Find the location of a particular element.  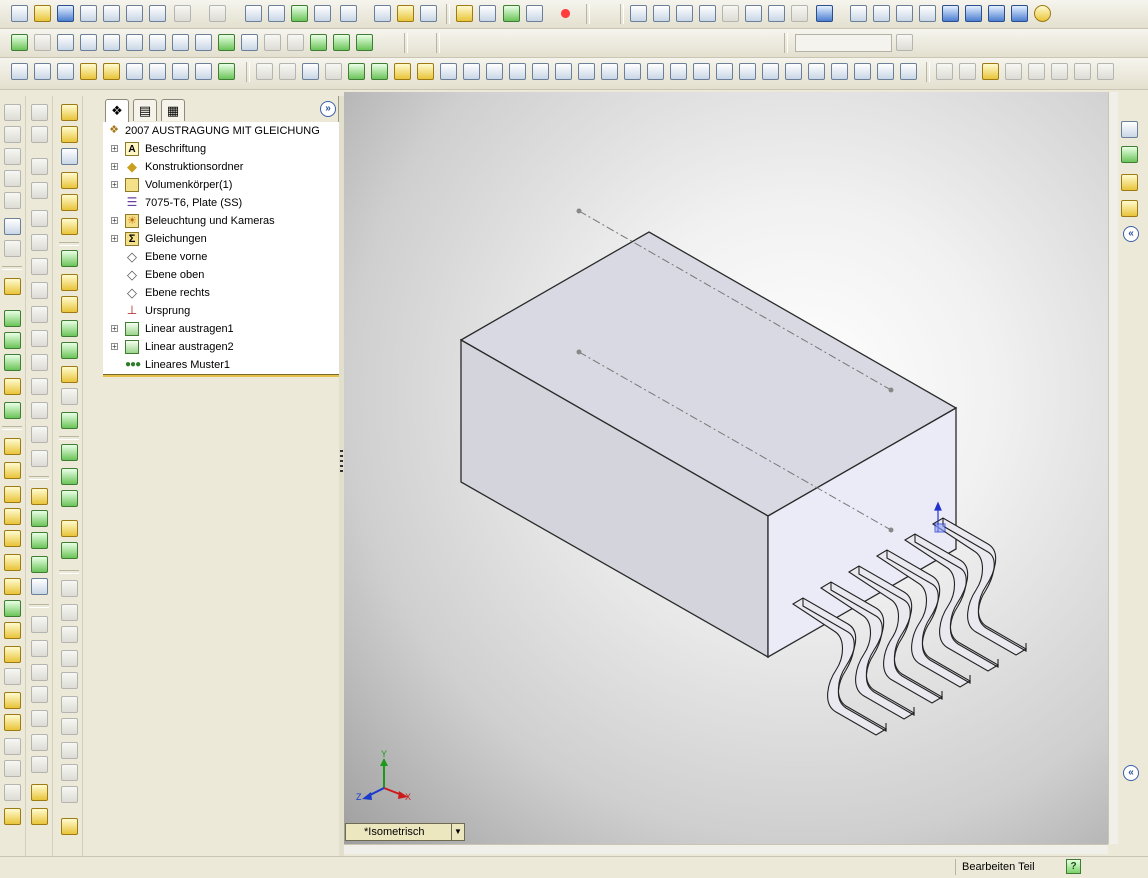

undo-icon is located at coordinates (182, 13).